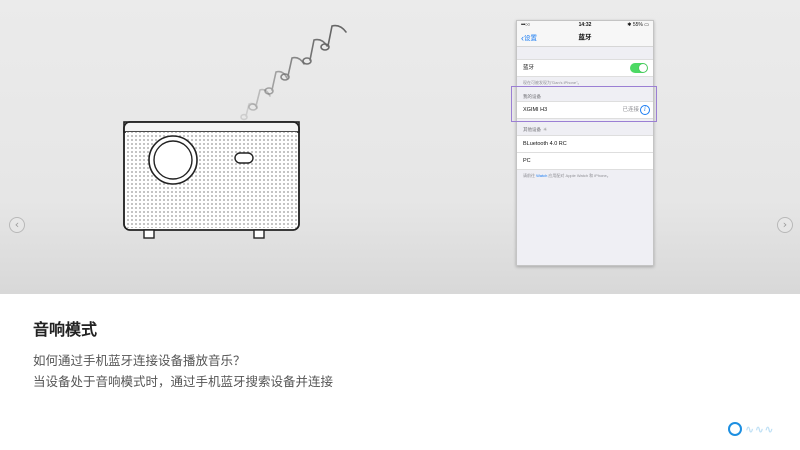  Describe the element at coordinates (585, 68) in the screenshot. I see `bluetooth-row: 蓝牙` at that location.